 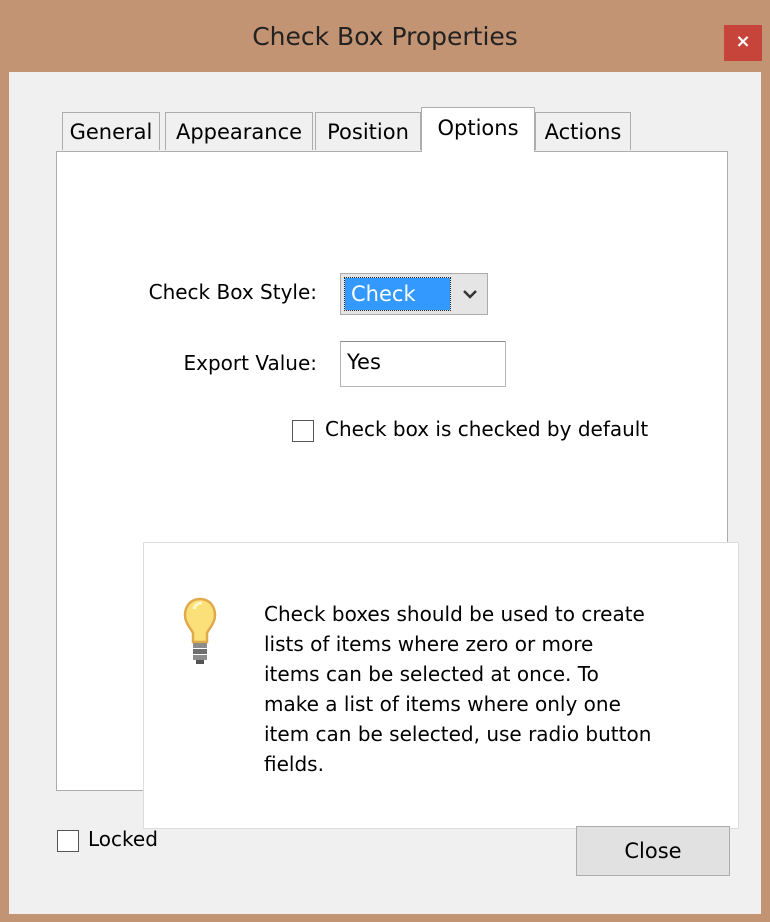 I want to click on export-value-label: Export Value:, so click(x=250, y=363).